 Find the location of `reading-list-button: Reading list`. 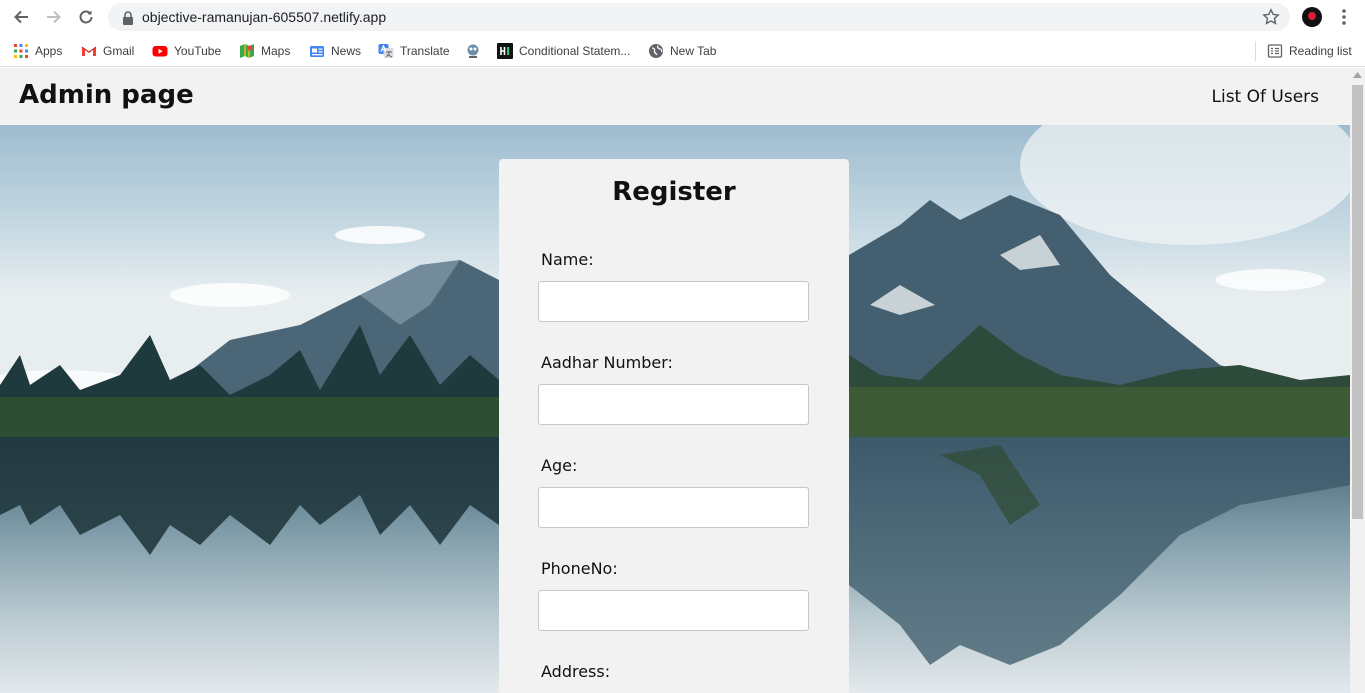

reading-list-button: Reading list is located at coordinates (1309, 51).